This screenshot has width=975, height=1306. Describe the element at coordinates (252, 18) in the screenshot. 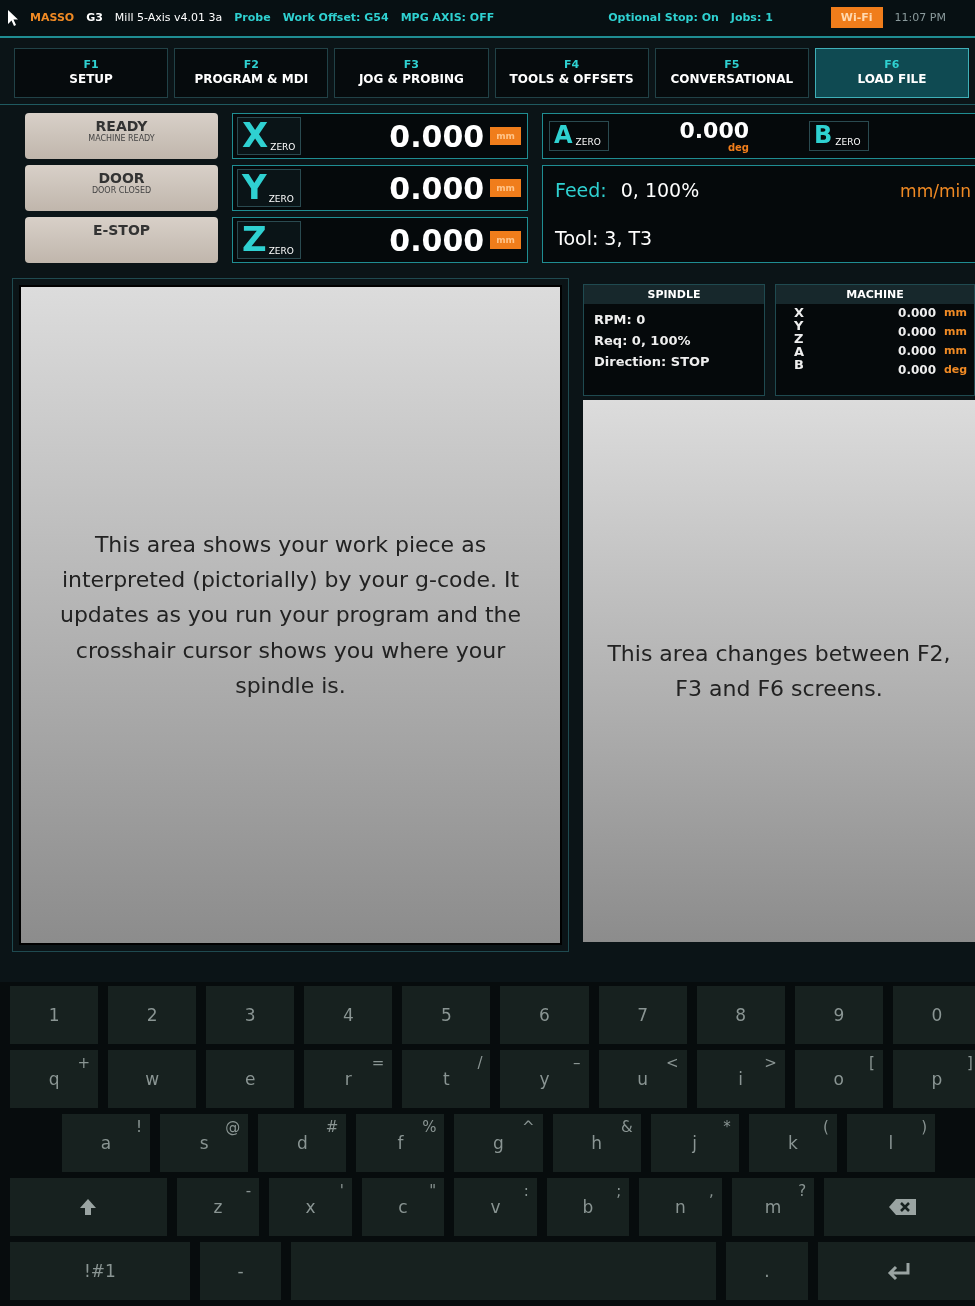

I see `status-text: Probe` at that location.